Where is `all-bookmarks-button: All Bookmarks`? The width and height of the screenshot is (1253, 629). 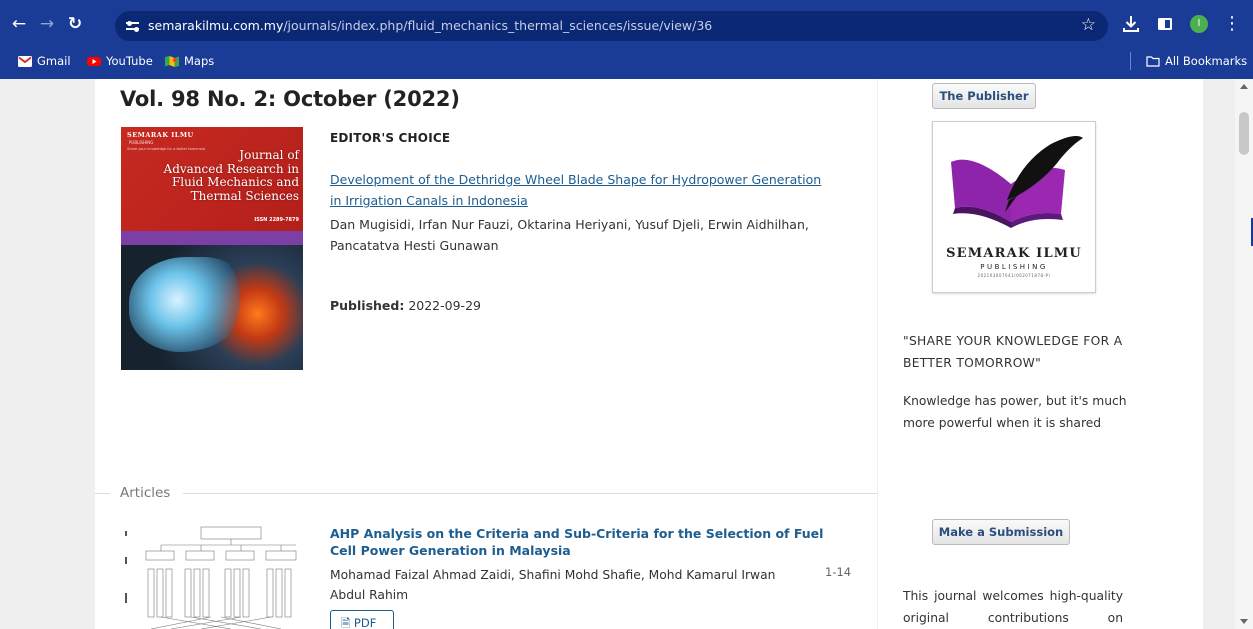
all-bookmarks-button: All Bookmarks is located at coordinates (1196, 61).